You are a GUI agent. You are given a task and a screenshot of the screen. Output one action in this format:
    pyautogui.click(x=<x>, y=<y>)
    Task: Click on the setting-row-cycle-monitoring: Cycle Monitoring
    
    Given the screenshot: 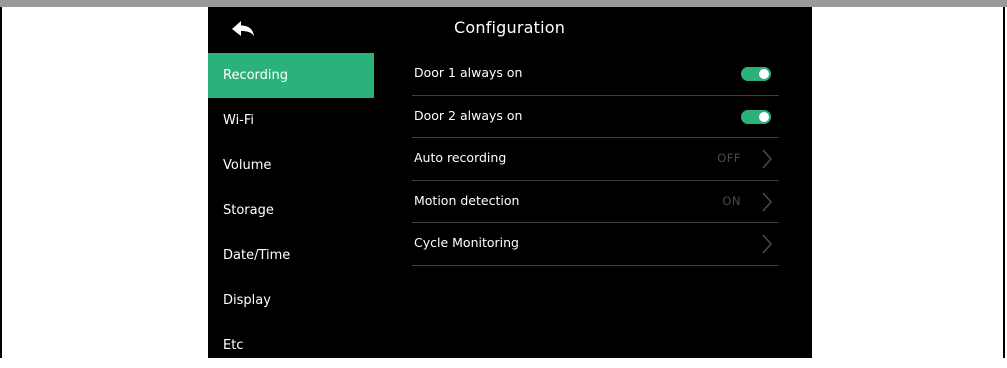 What is the action you would take?
    pyautogui.click(x=595, y=244)
    